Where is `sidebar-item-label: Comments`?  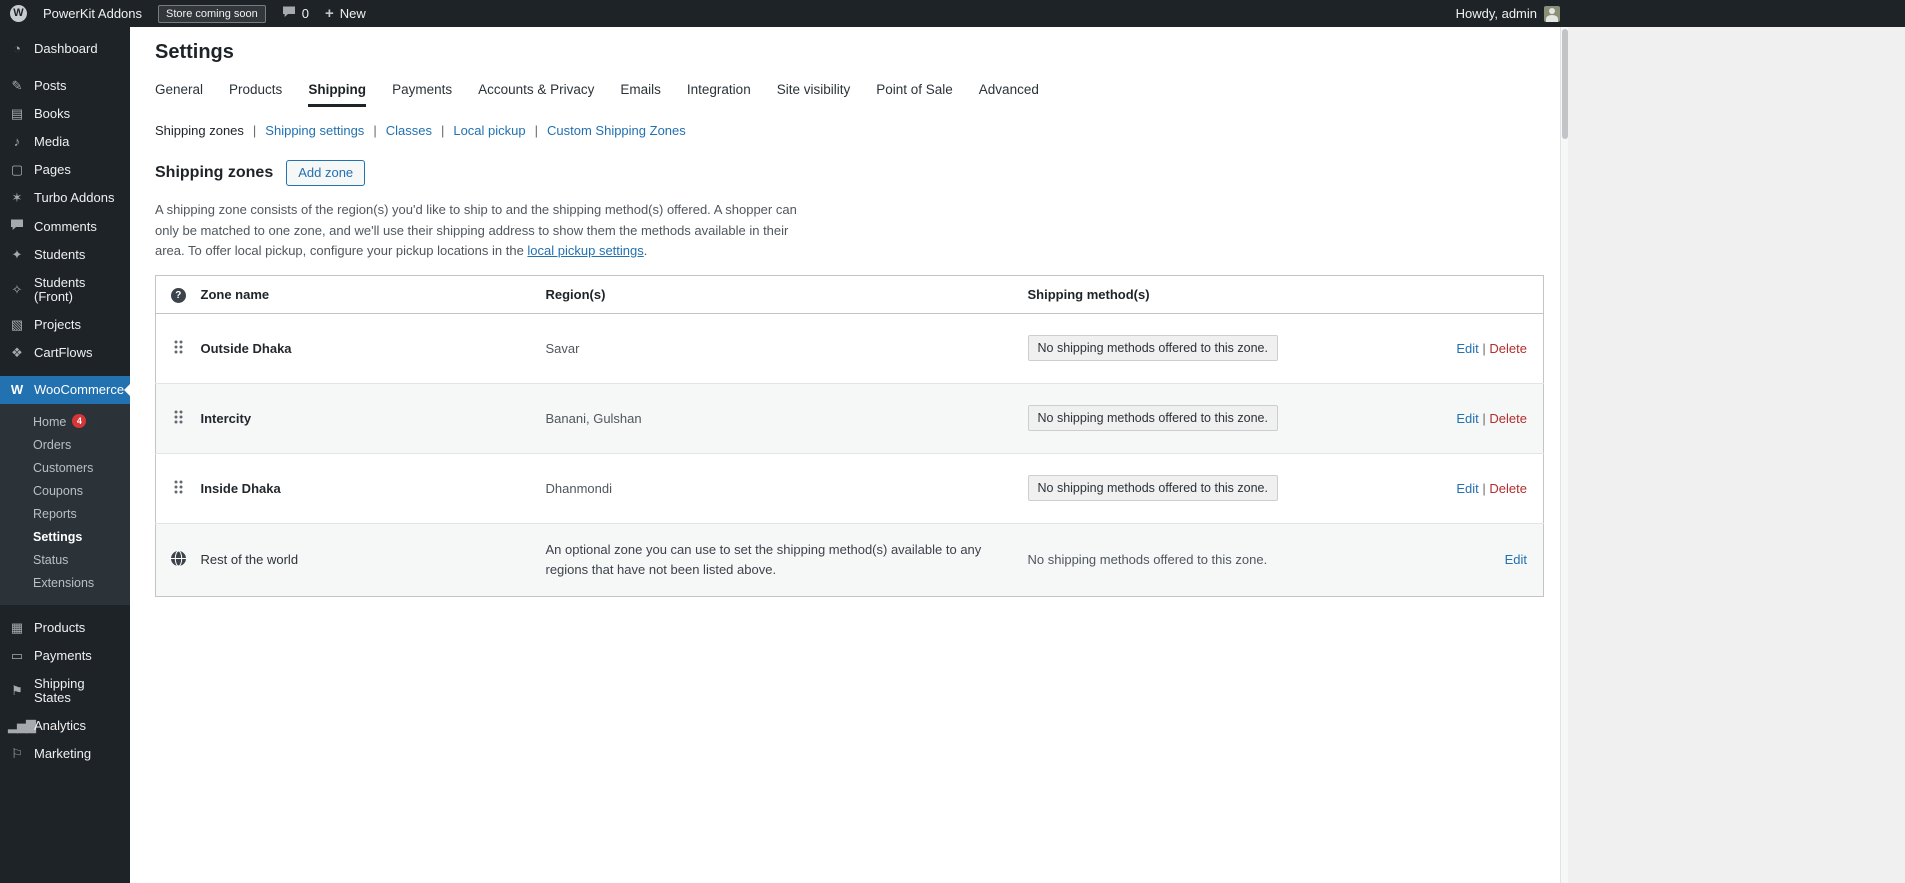 sidebar-item-label: Comments is located at coordinates (65, 226).